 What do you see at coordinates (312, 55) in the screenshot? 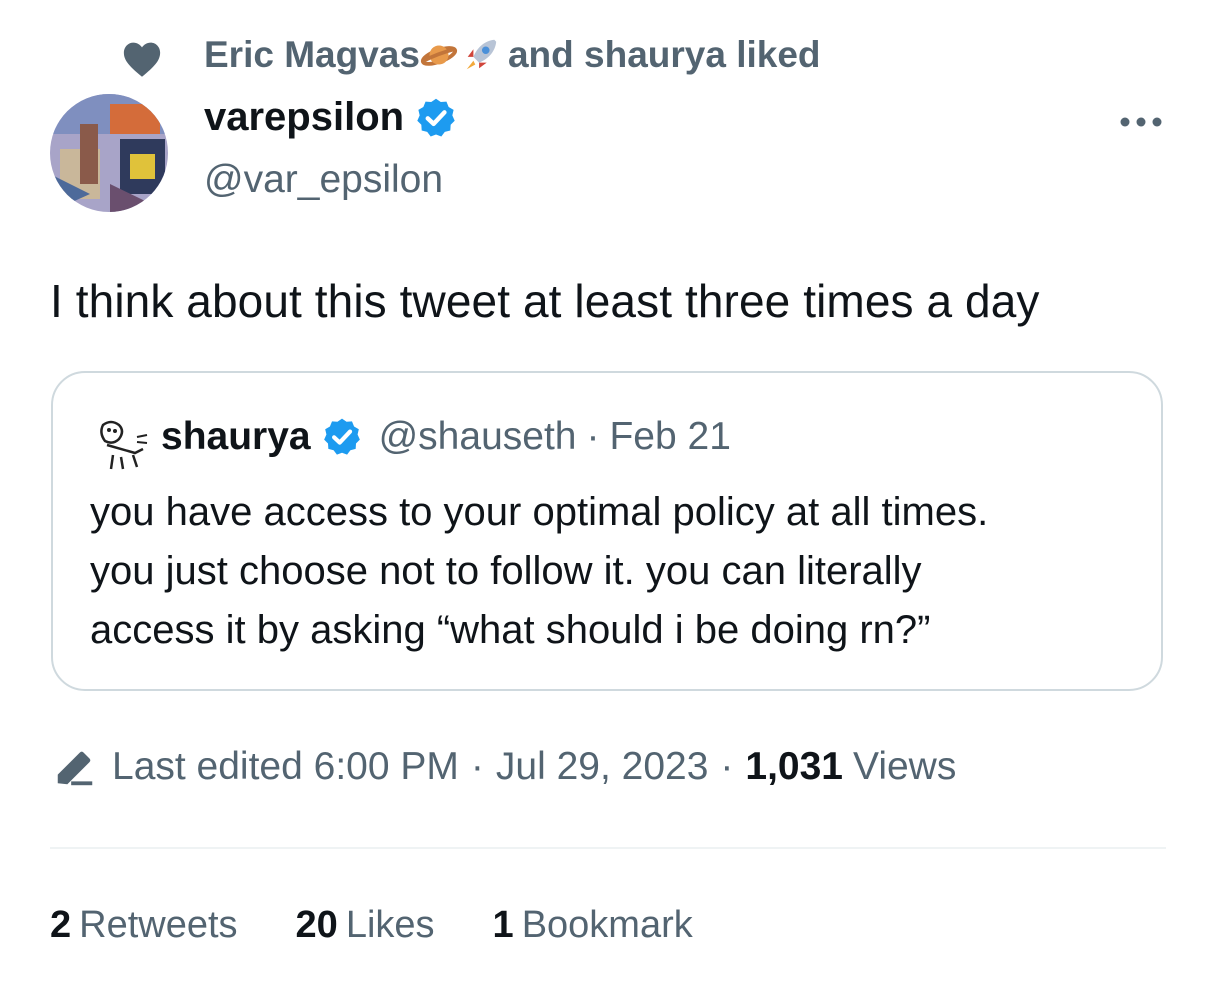
I see `liker-name: Eric Magvas` at bounding box center [312, 55].